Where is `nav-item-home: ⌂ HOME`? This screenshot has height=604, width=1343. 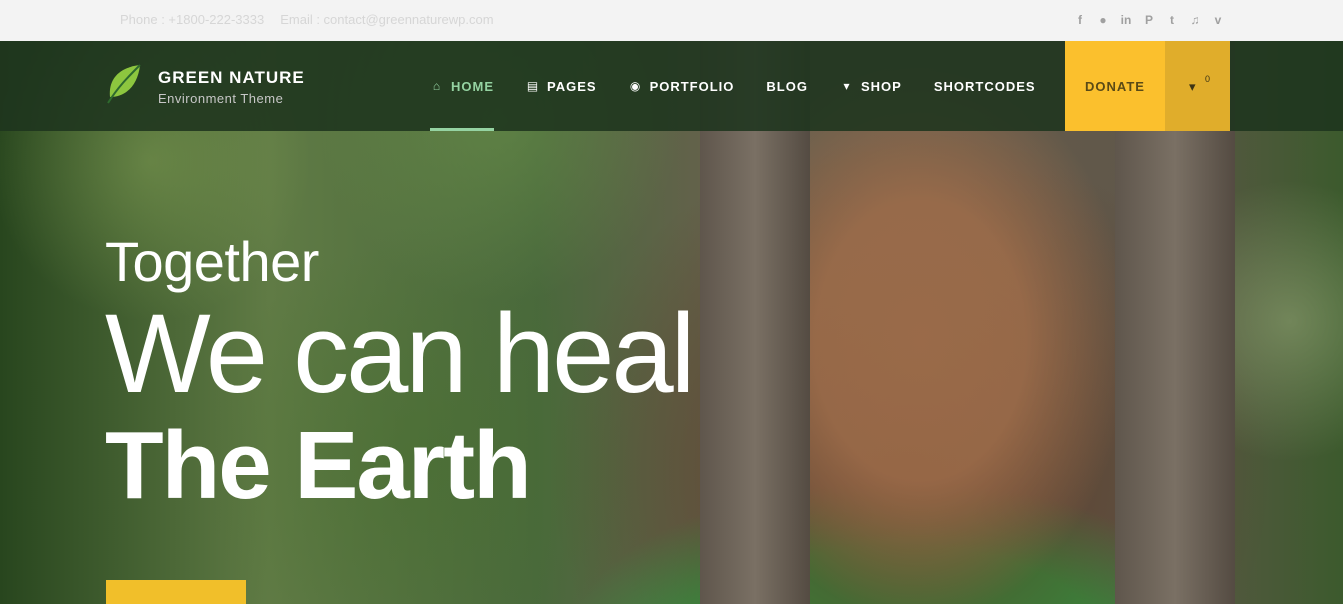
nav-item-home: ⌂ HOME is located at coordinates (462, 86).